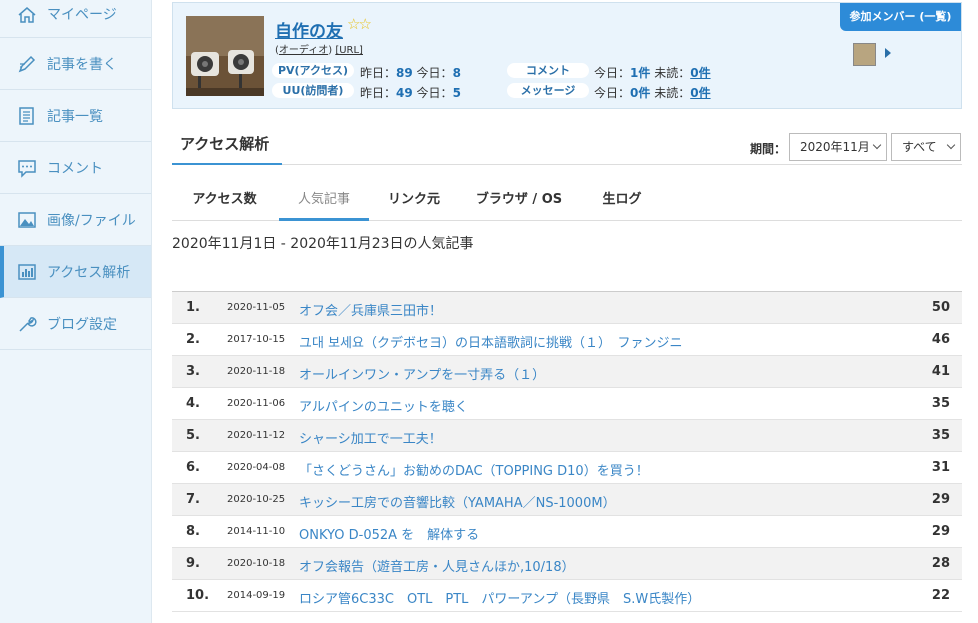 The image size is (978, 623). Describe the element at coordinates (75, 168) in the screenshot. I see `sidebar-item-comments: コメント` at that location.